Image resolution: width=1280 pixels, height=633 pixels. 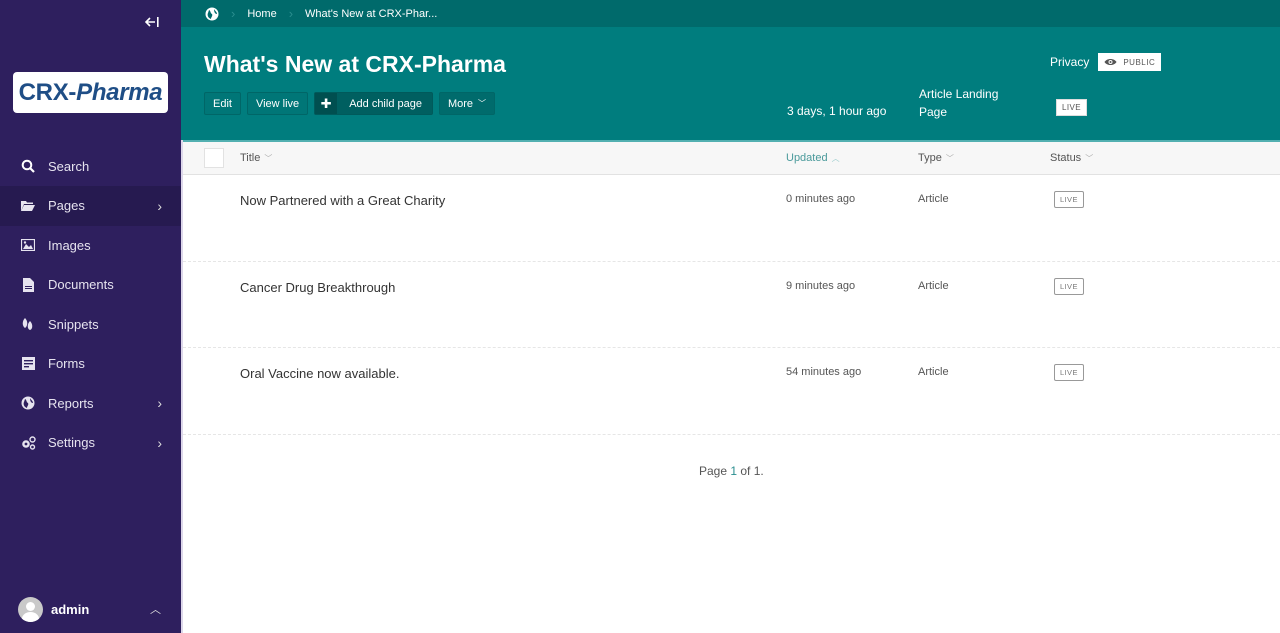 I want to click on username: admin, so click(x=70, y=609).